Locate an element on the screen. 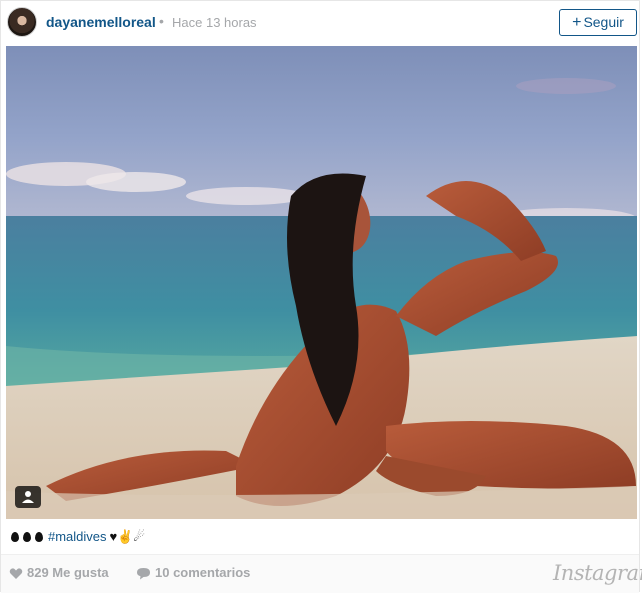 Image resolution: width=642 pixels, height=594 pixels. comments-count: 10 comentarios is located at coordinates (193, 572).